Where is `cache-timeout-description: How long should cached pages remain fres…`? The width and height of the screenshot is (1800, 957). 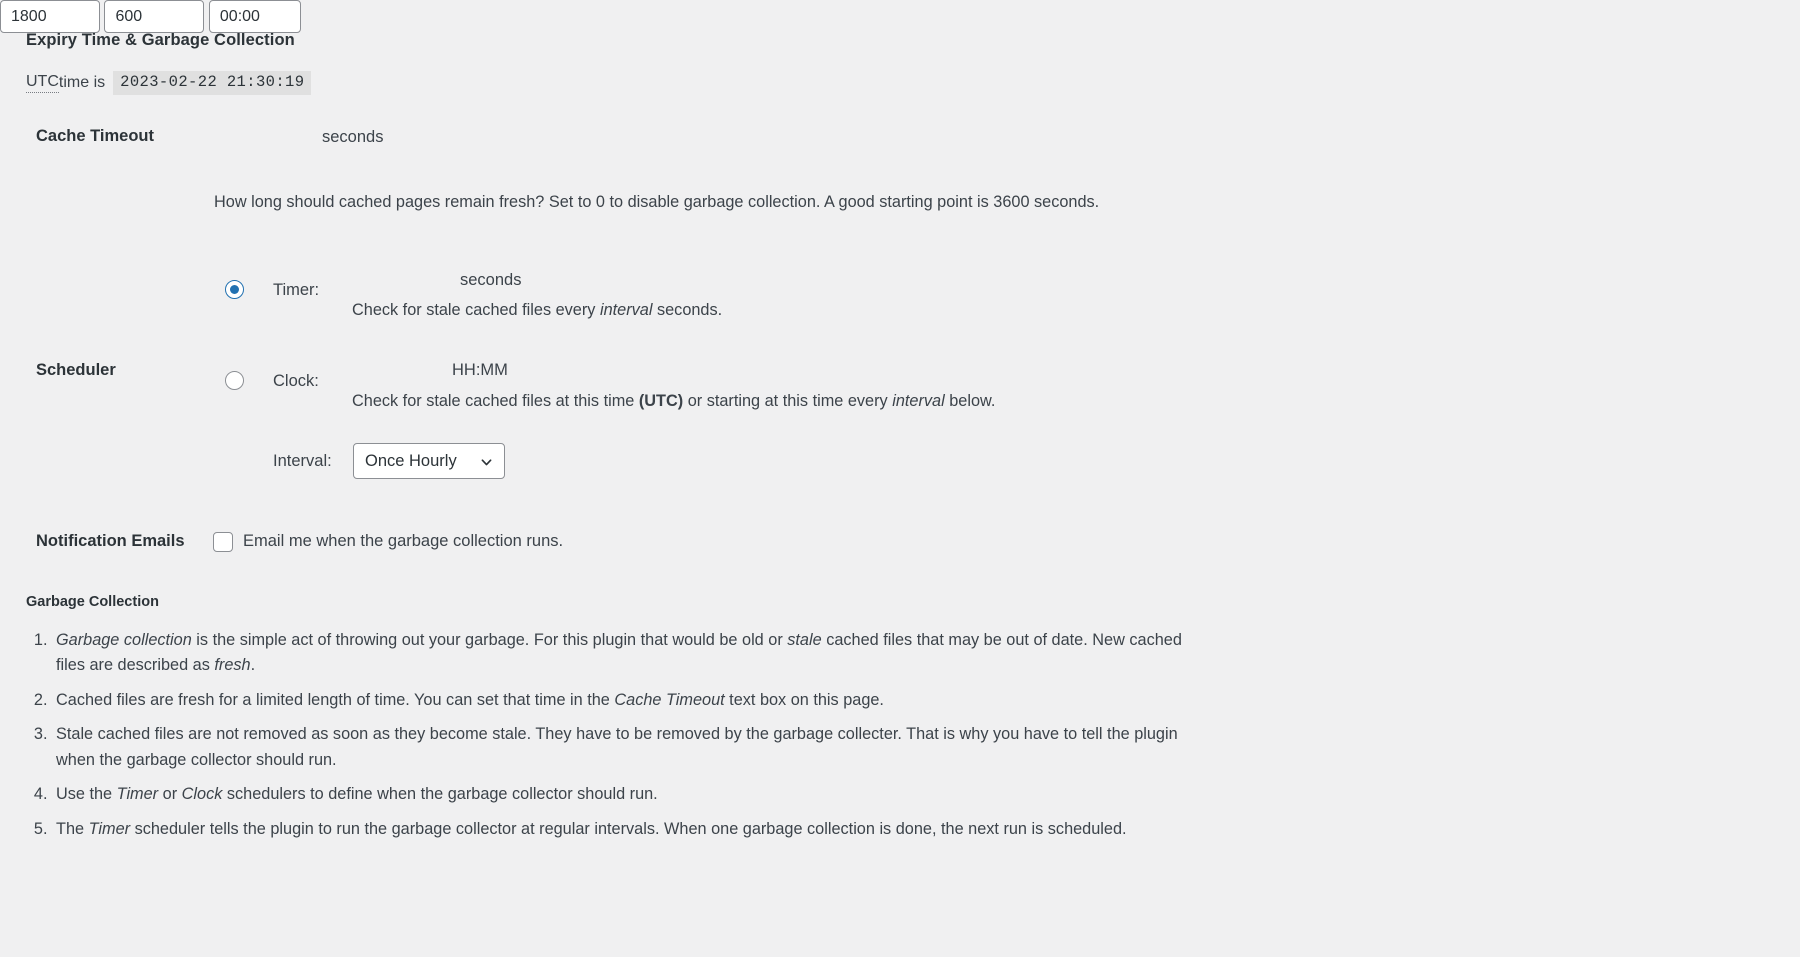 cache-timeout-description: How long should cached pages remain fres… is located at coordinates (657, 202).